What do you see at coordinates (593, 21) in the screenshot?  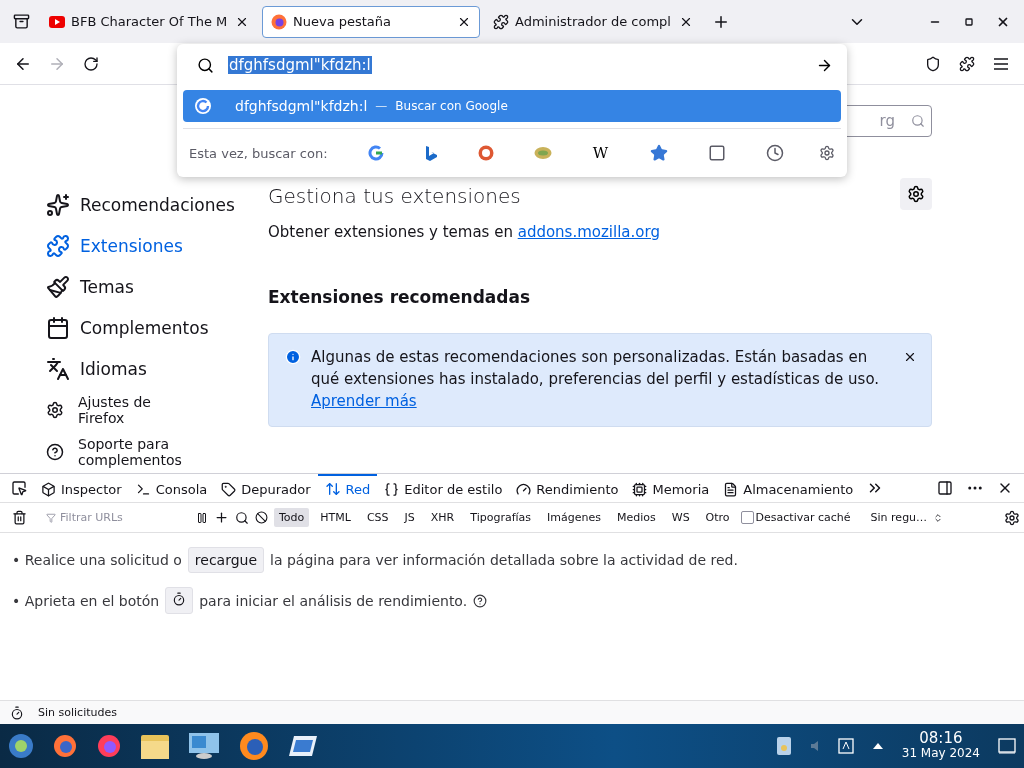 I see `browser-tab: Administrador de compl` at bounding box center [593, 21].